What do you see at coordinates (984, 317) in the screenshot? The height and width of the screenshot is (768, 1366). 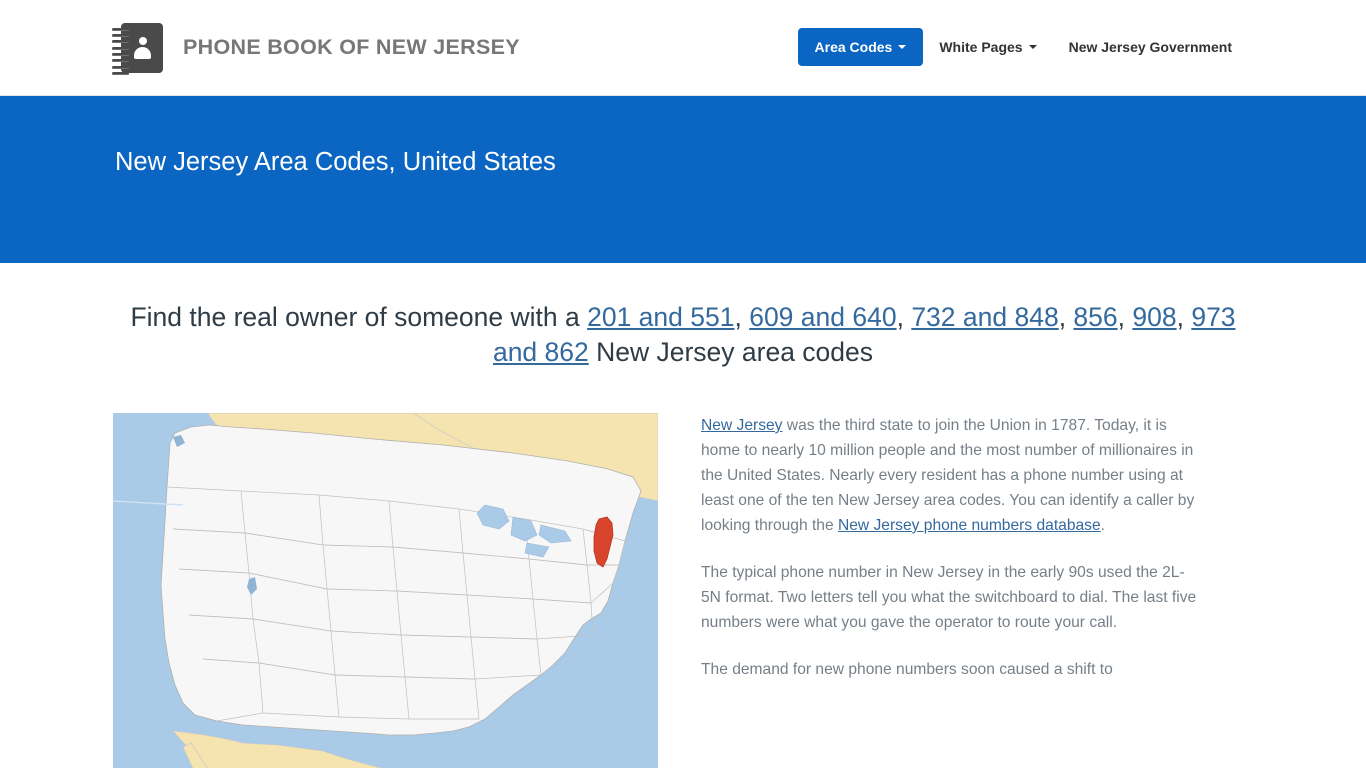 I see `area-code-link-732-and-848: 732 and 848` at bounding box center [984, 317].